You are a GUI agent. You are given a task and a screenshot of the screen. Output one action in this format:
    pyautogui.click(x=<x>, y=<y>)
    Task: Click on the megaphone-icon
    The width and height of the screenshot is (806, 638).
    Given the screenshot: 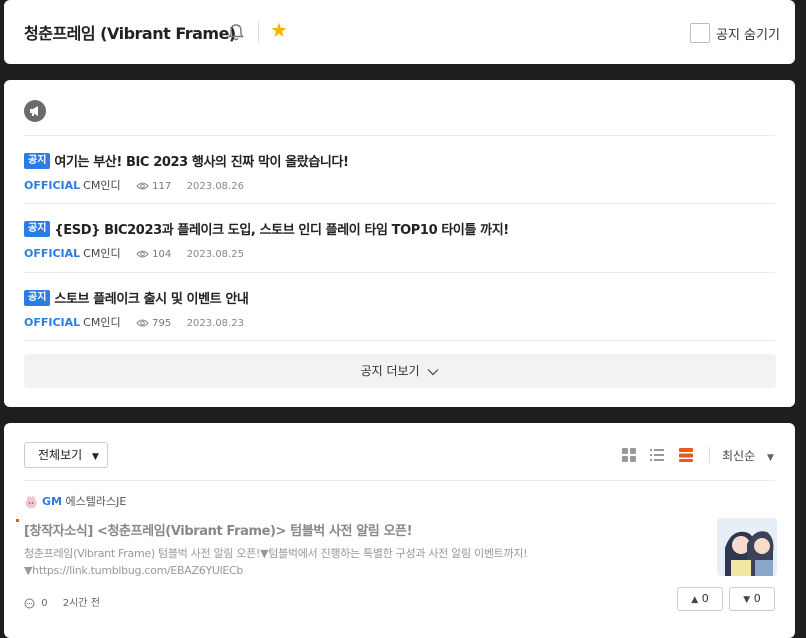 What is the action you would take?
    pyautogui.click(x=35, y=111)
    